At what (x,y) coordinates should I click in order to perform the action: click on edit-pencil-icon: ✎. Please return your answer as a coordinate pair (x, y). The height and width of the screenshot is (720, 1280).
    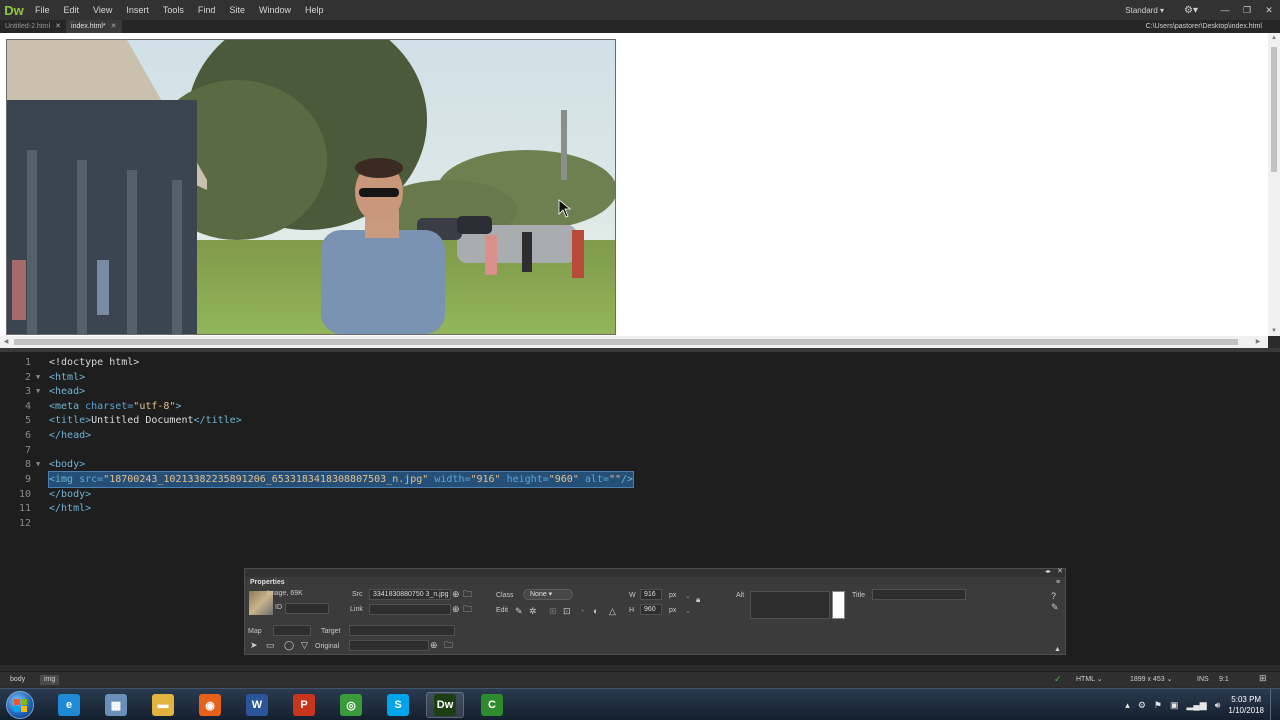
    Looking at the image, I should click on (519, 611).